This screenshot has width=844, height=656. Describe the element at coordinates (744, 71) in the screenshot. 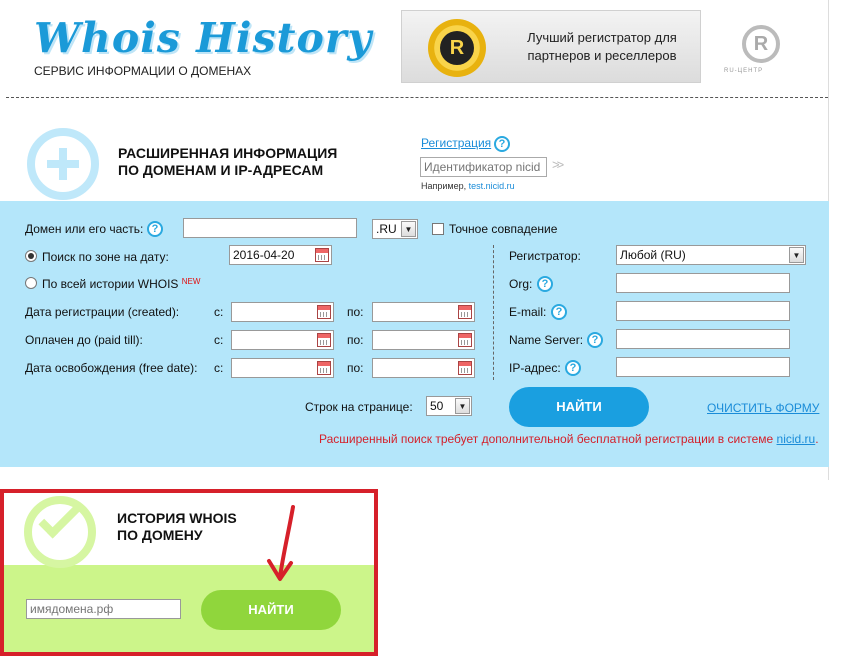

I see `partner-logo-caption: RU-ЦЕНТР` at that location.